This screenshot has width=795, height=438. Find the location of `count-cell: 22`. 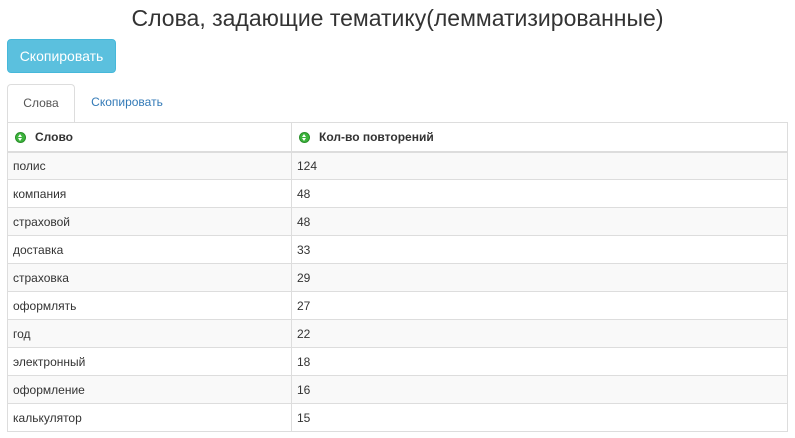

count-cell: 22 is located at coordinates (539, 333).